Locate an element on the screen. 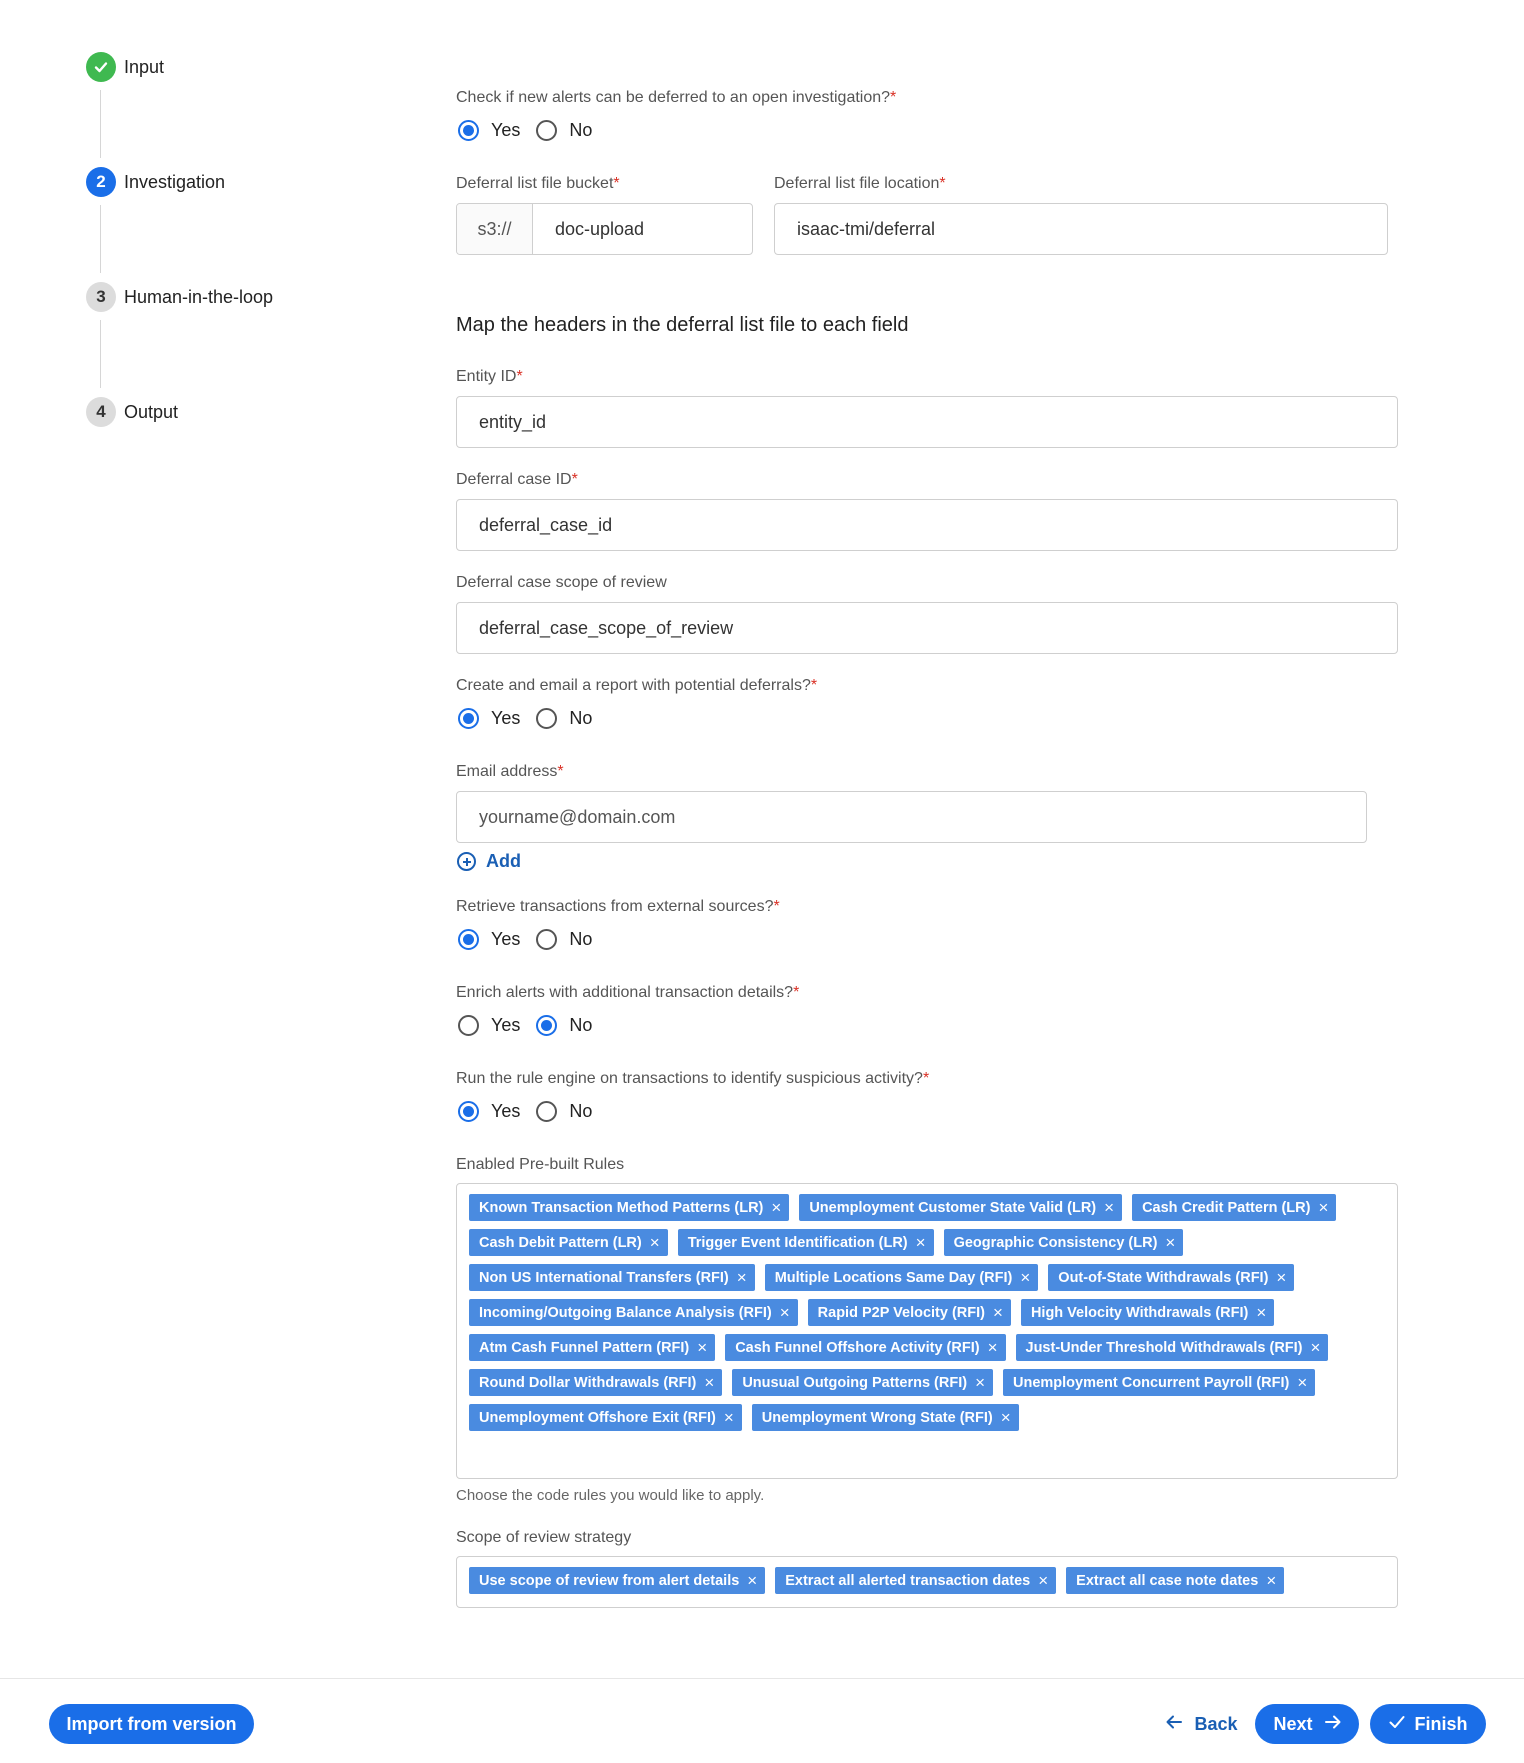  report-no-radio: No is located at coordinates (564, 718).